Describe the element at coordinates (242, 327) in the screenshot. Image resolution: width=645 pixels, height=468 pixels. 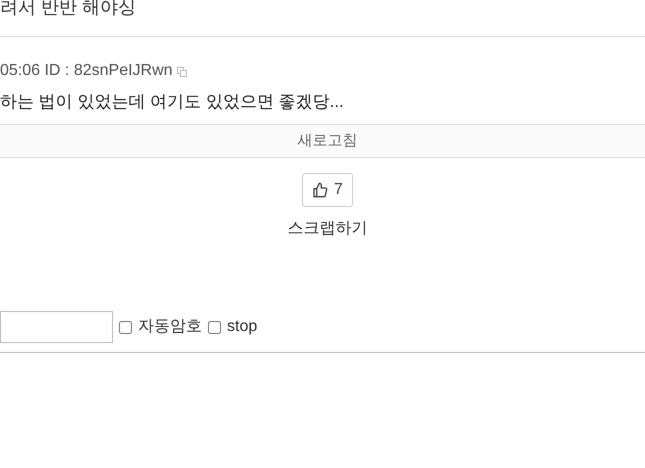
I see `option-label: stop` at that location.